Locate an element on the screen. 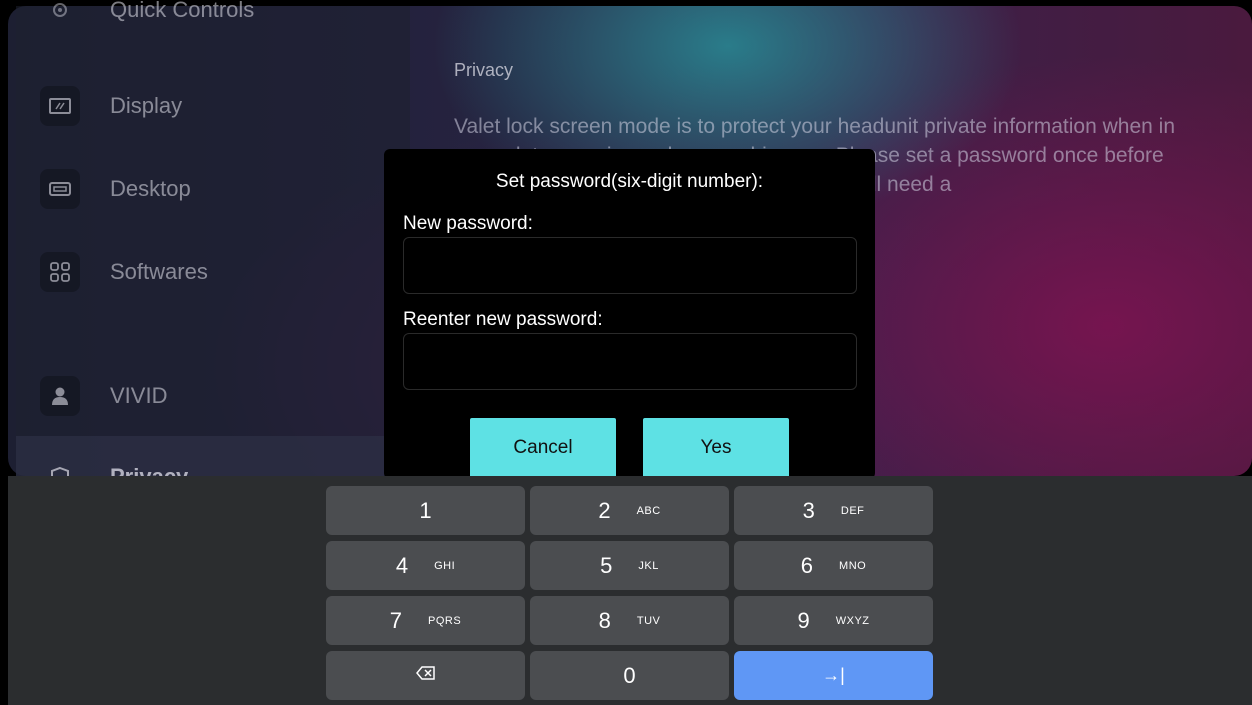 Image resolution: width=1252 pixels, height=705 pixels. tab-next-icon: →| is located at coordinates (833, 675).